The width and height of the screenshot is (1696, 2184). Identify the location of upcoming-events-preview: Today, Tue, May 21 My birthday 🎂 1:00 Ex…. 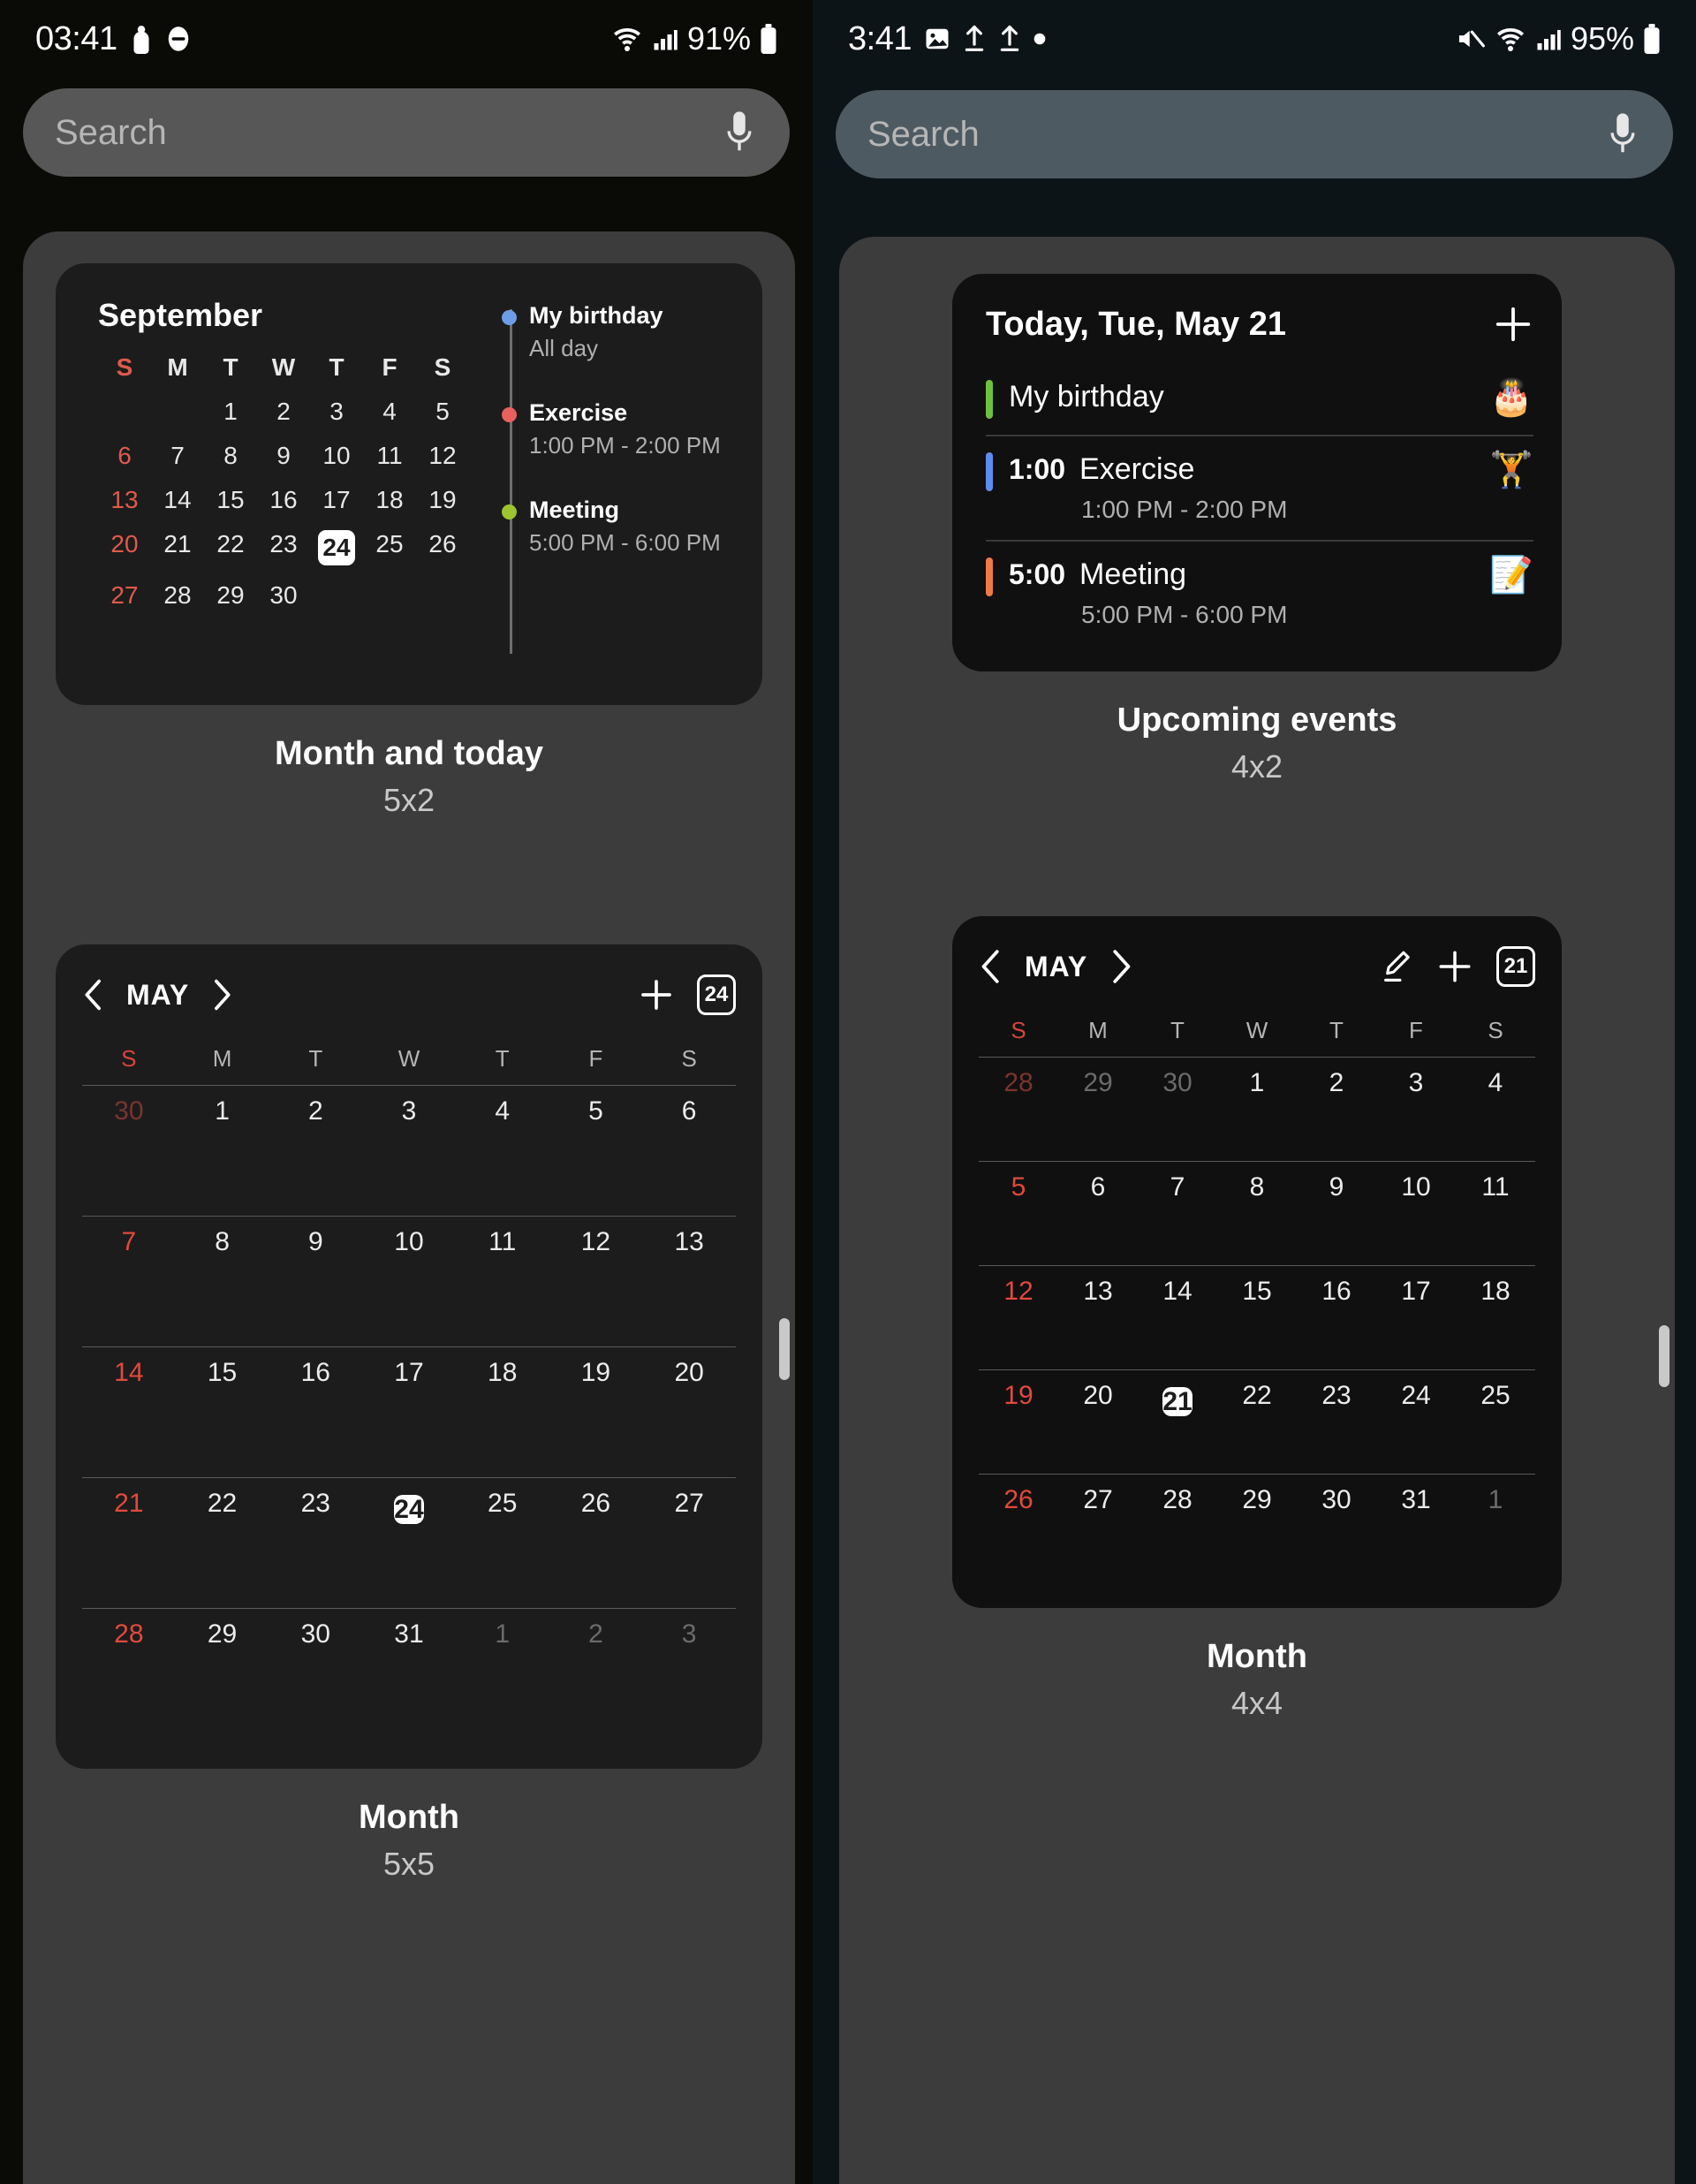
(1257, 472).